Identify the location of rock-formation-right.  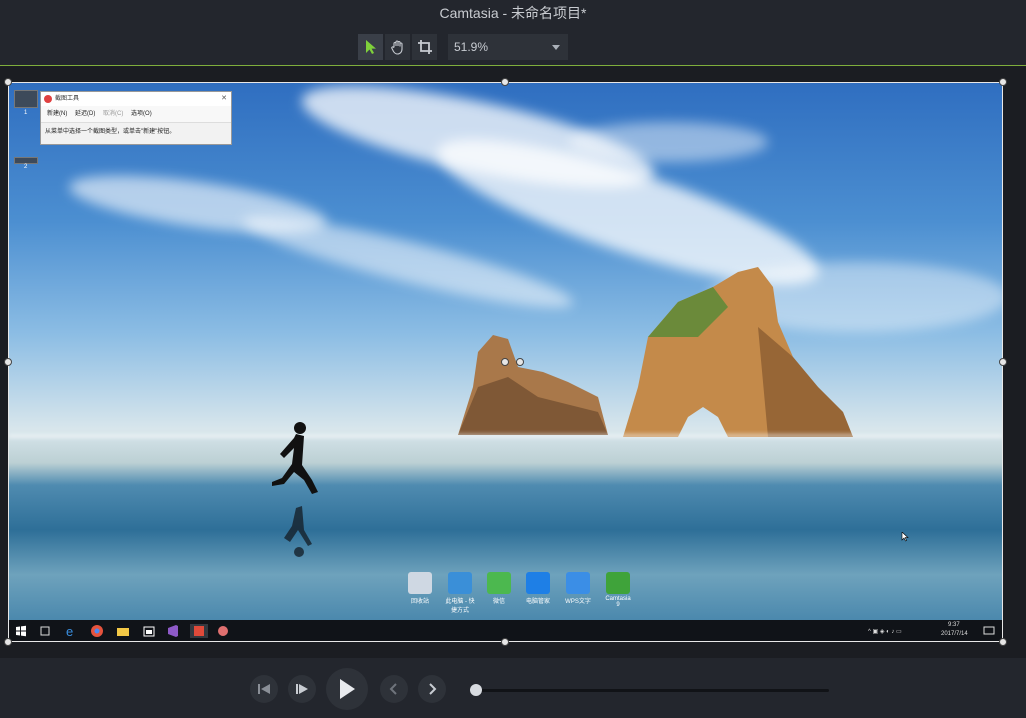
(738, 352).